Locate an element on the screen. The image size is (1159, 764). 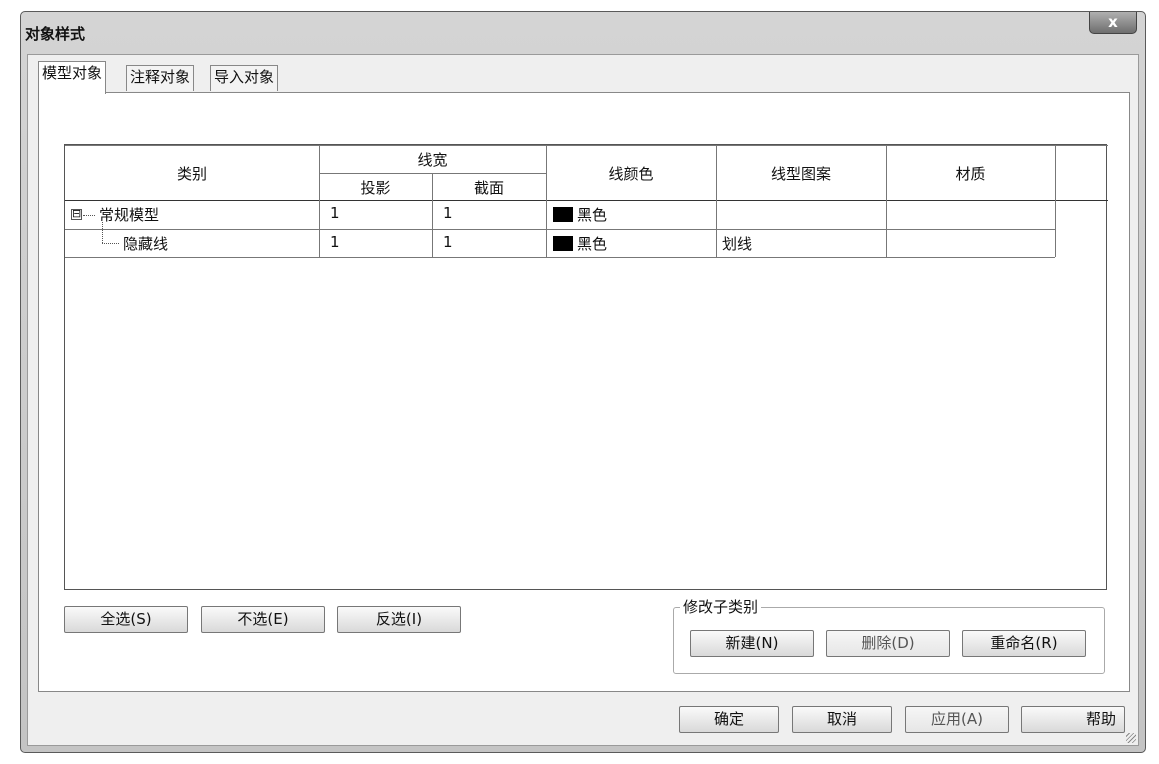
column-header-cut: 截面 is located at coordinates (489, 187).